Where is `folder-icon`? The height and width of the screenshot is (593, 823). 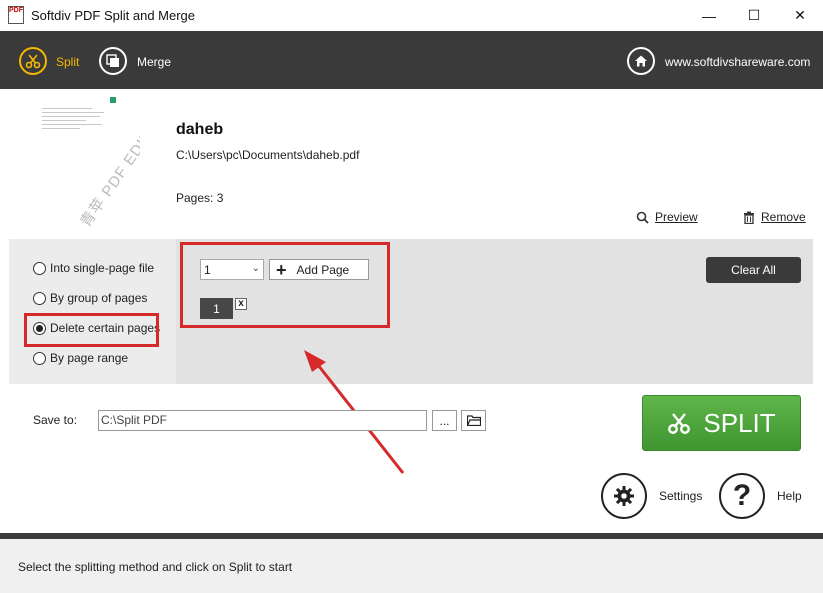
folder-icon is located at coordinates (473, 420).